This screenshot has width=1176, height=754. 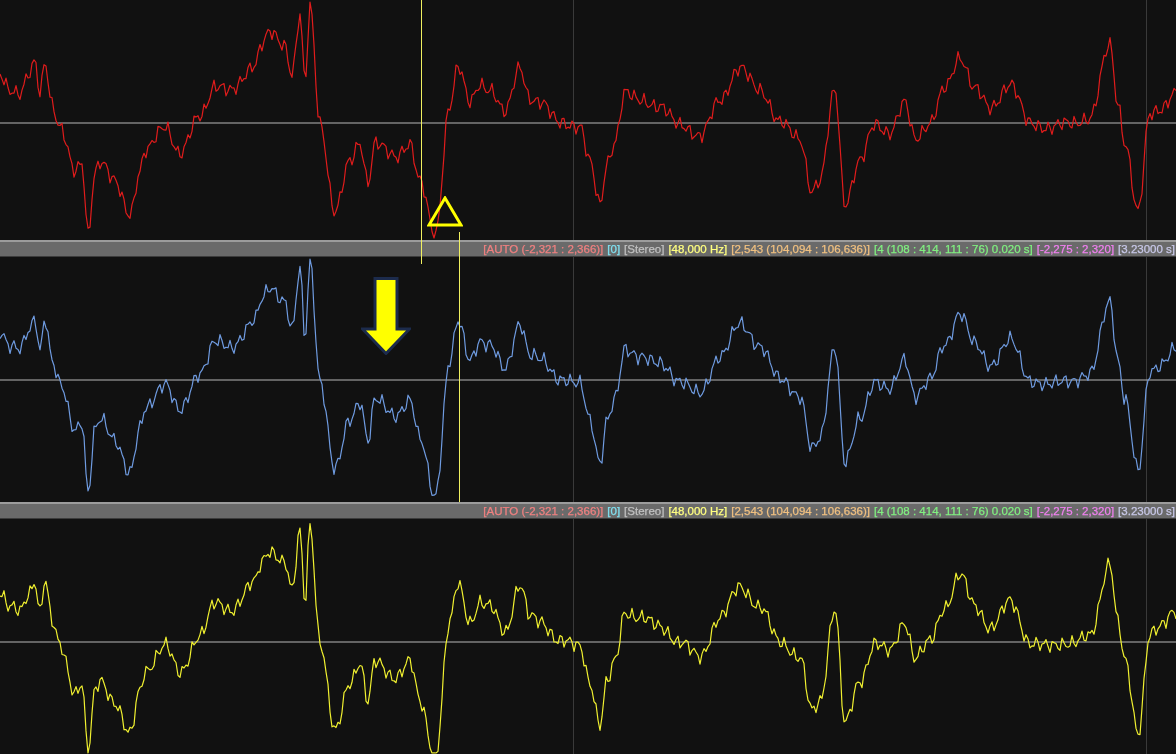 I want to click on triangle-icon, so click(x=445, y=211).